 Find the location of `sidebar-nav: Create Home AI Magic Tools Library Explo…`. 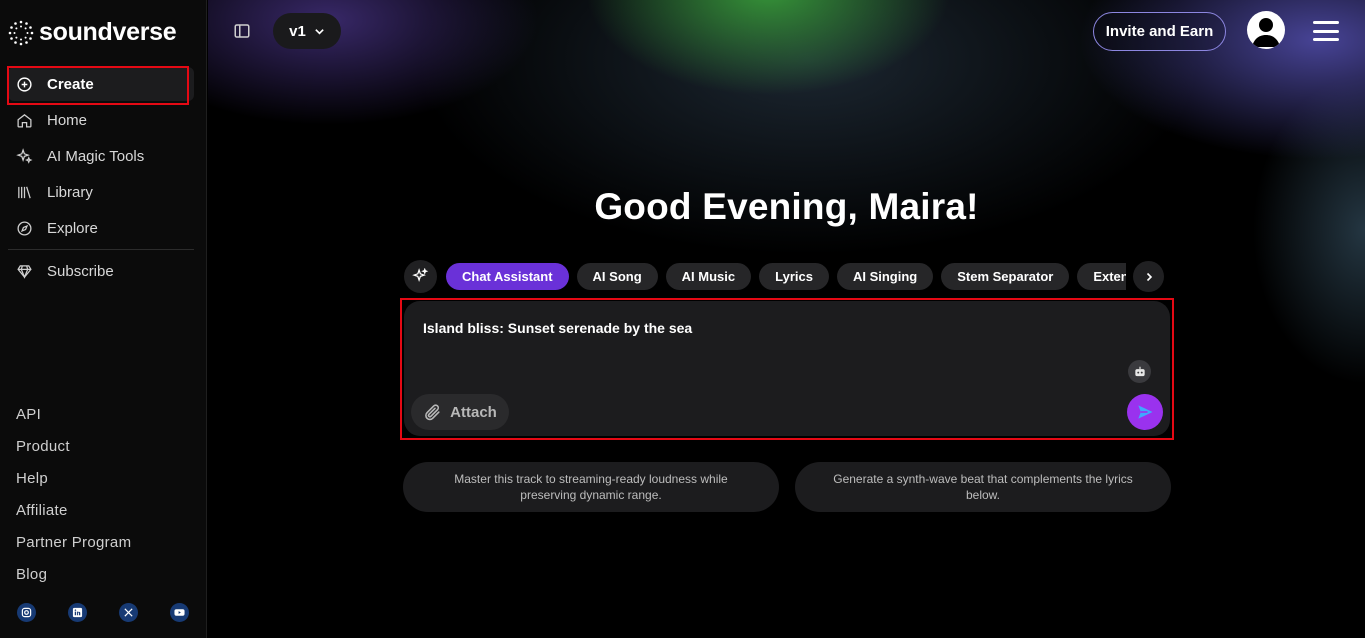

sidebar-nav: Create Home AI Magic Tools Library Explo… is located at coordinates (101, 178).